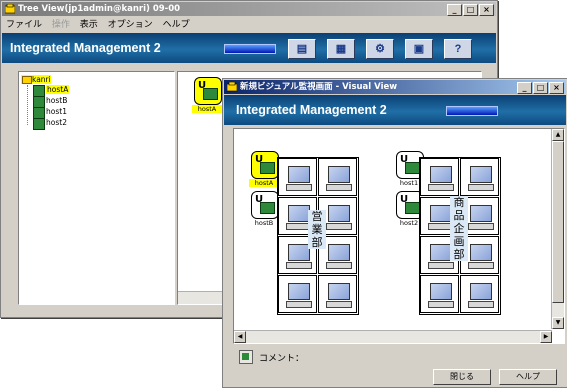  Describe the element at coordinates (528, 377) in the screenshot. I see `help-button: ヘルプ` at that location.